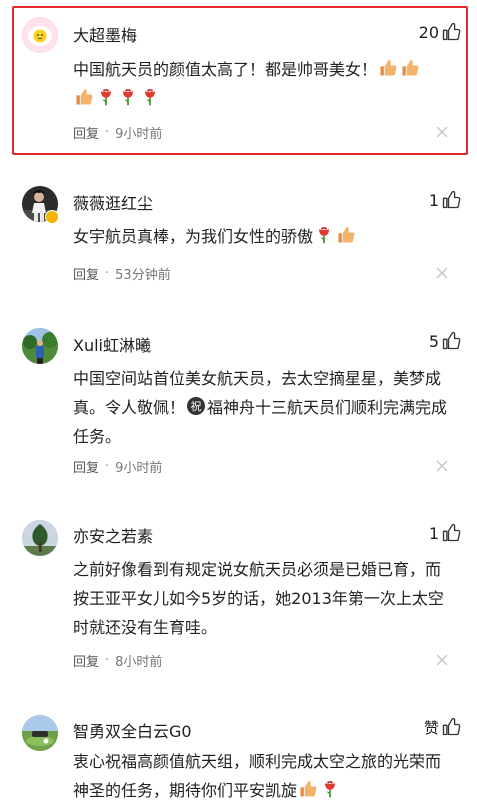 This screenshot has width=477, height=811. I want to click on comment-text-body: 衷心祝福高颜值航天组，顺利完成太空之旅的光荣而神圣的任务，期待你们平安凯旋, so click(257, 776).